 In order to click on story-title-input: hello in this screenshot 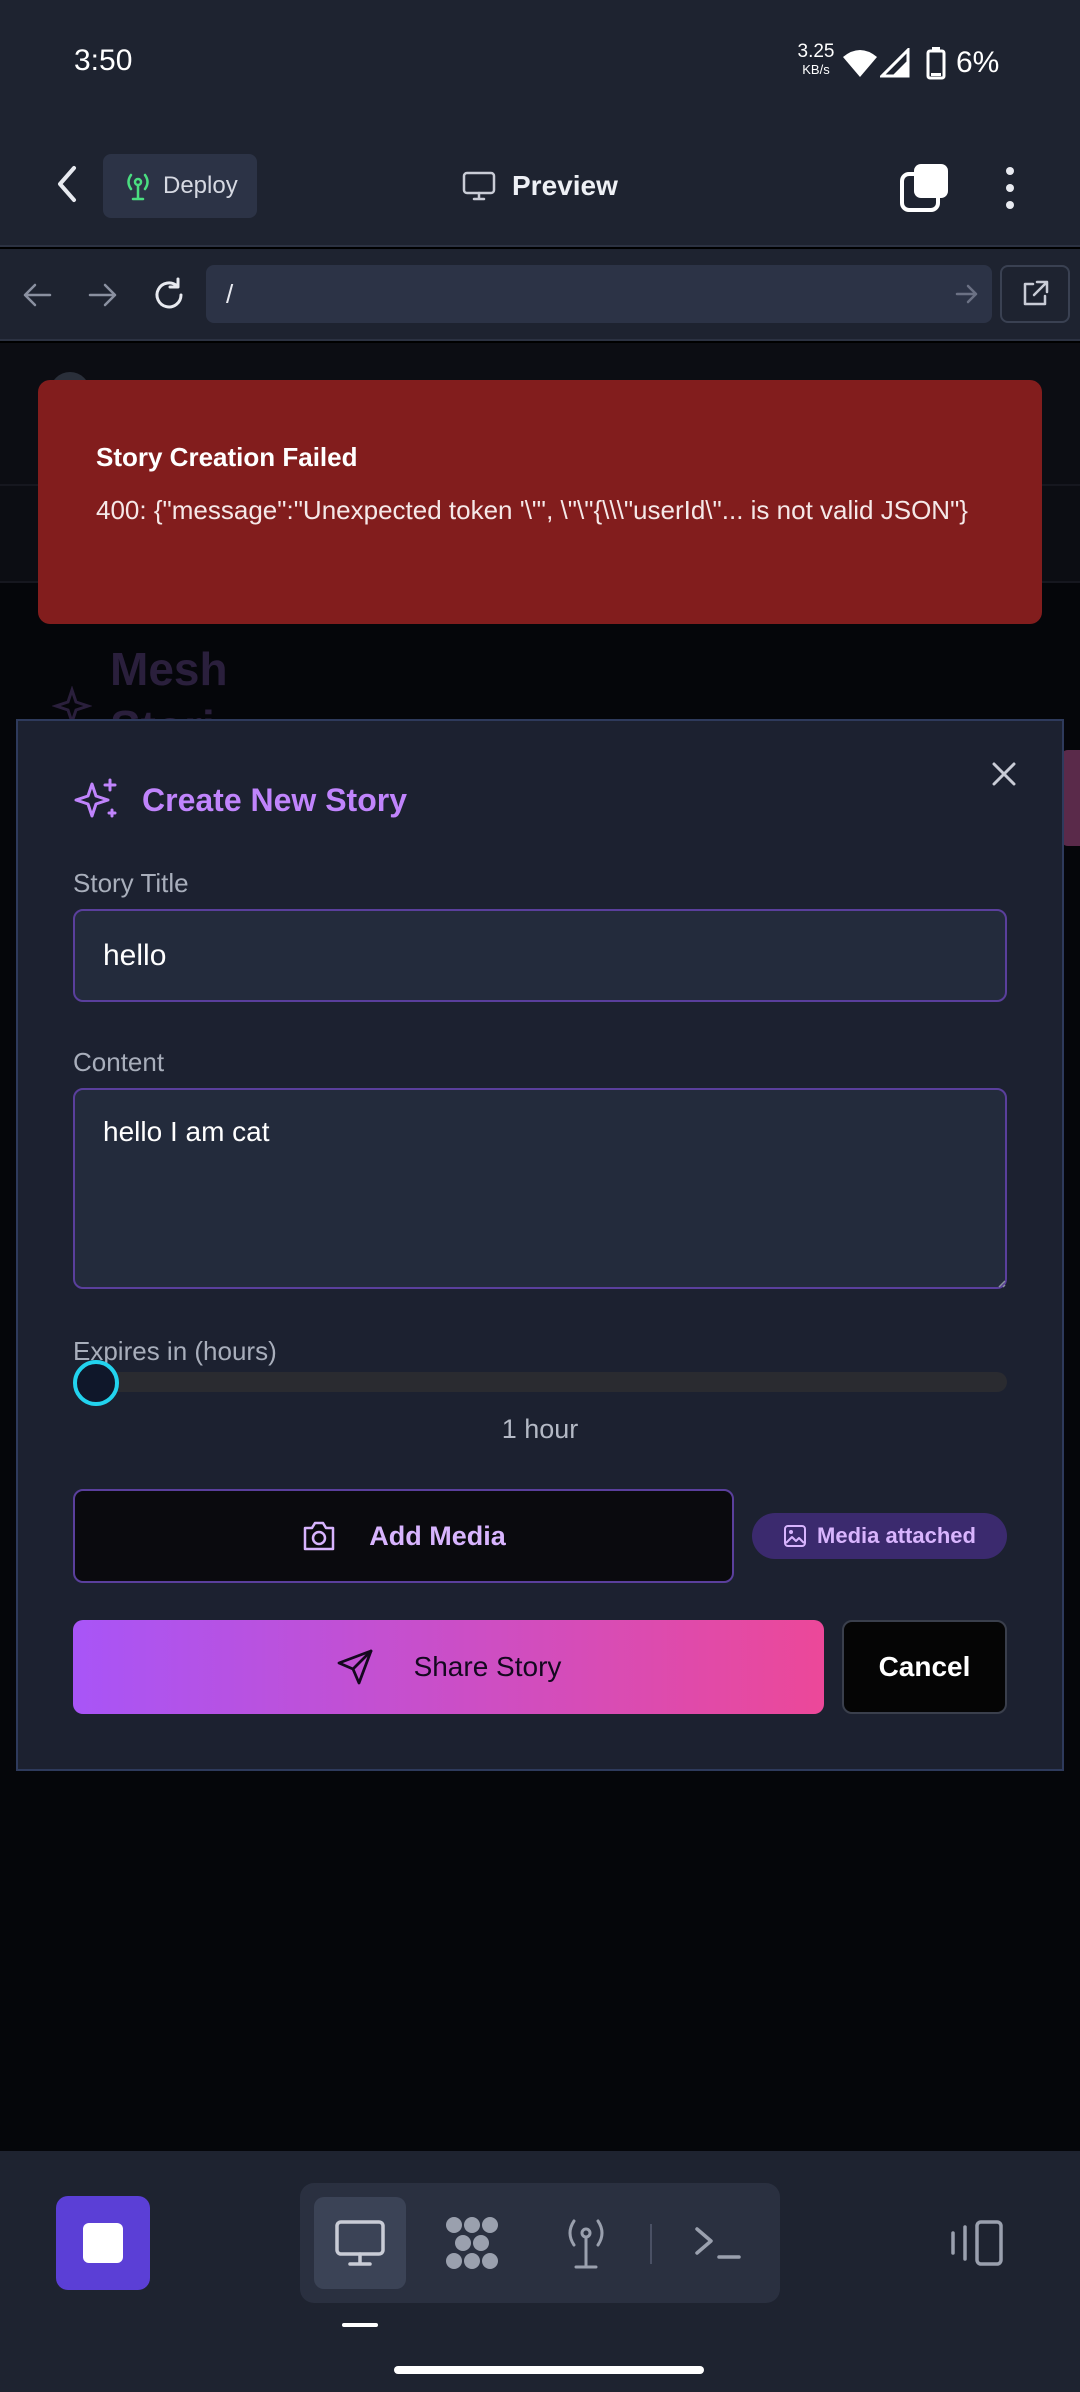, I will do `click(540, 955)`.